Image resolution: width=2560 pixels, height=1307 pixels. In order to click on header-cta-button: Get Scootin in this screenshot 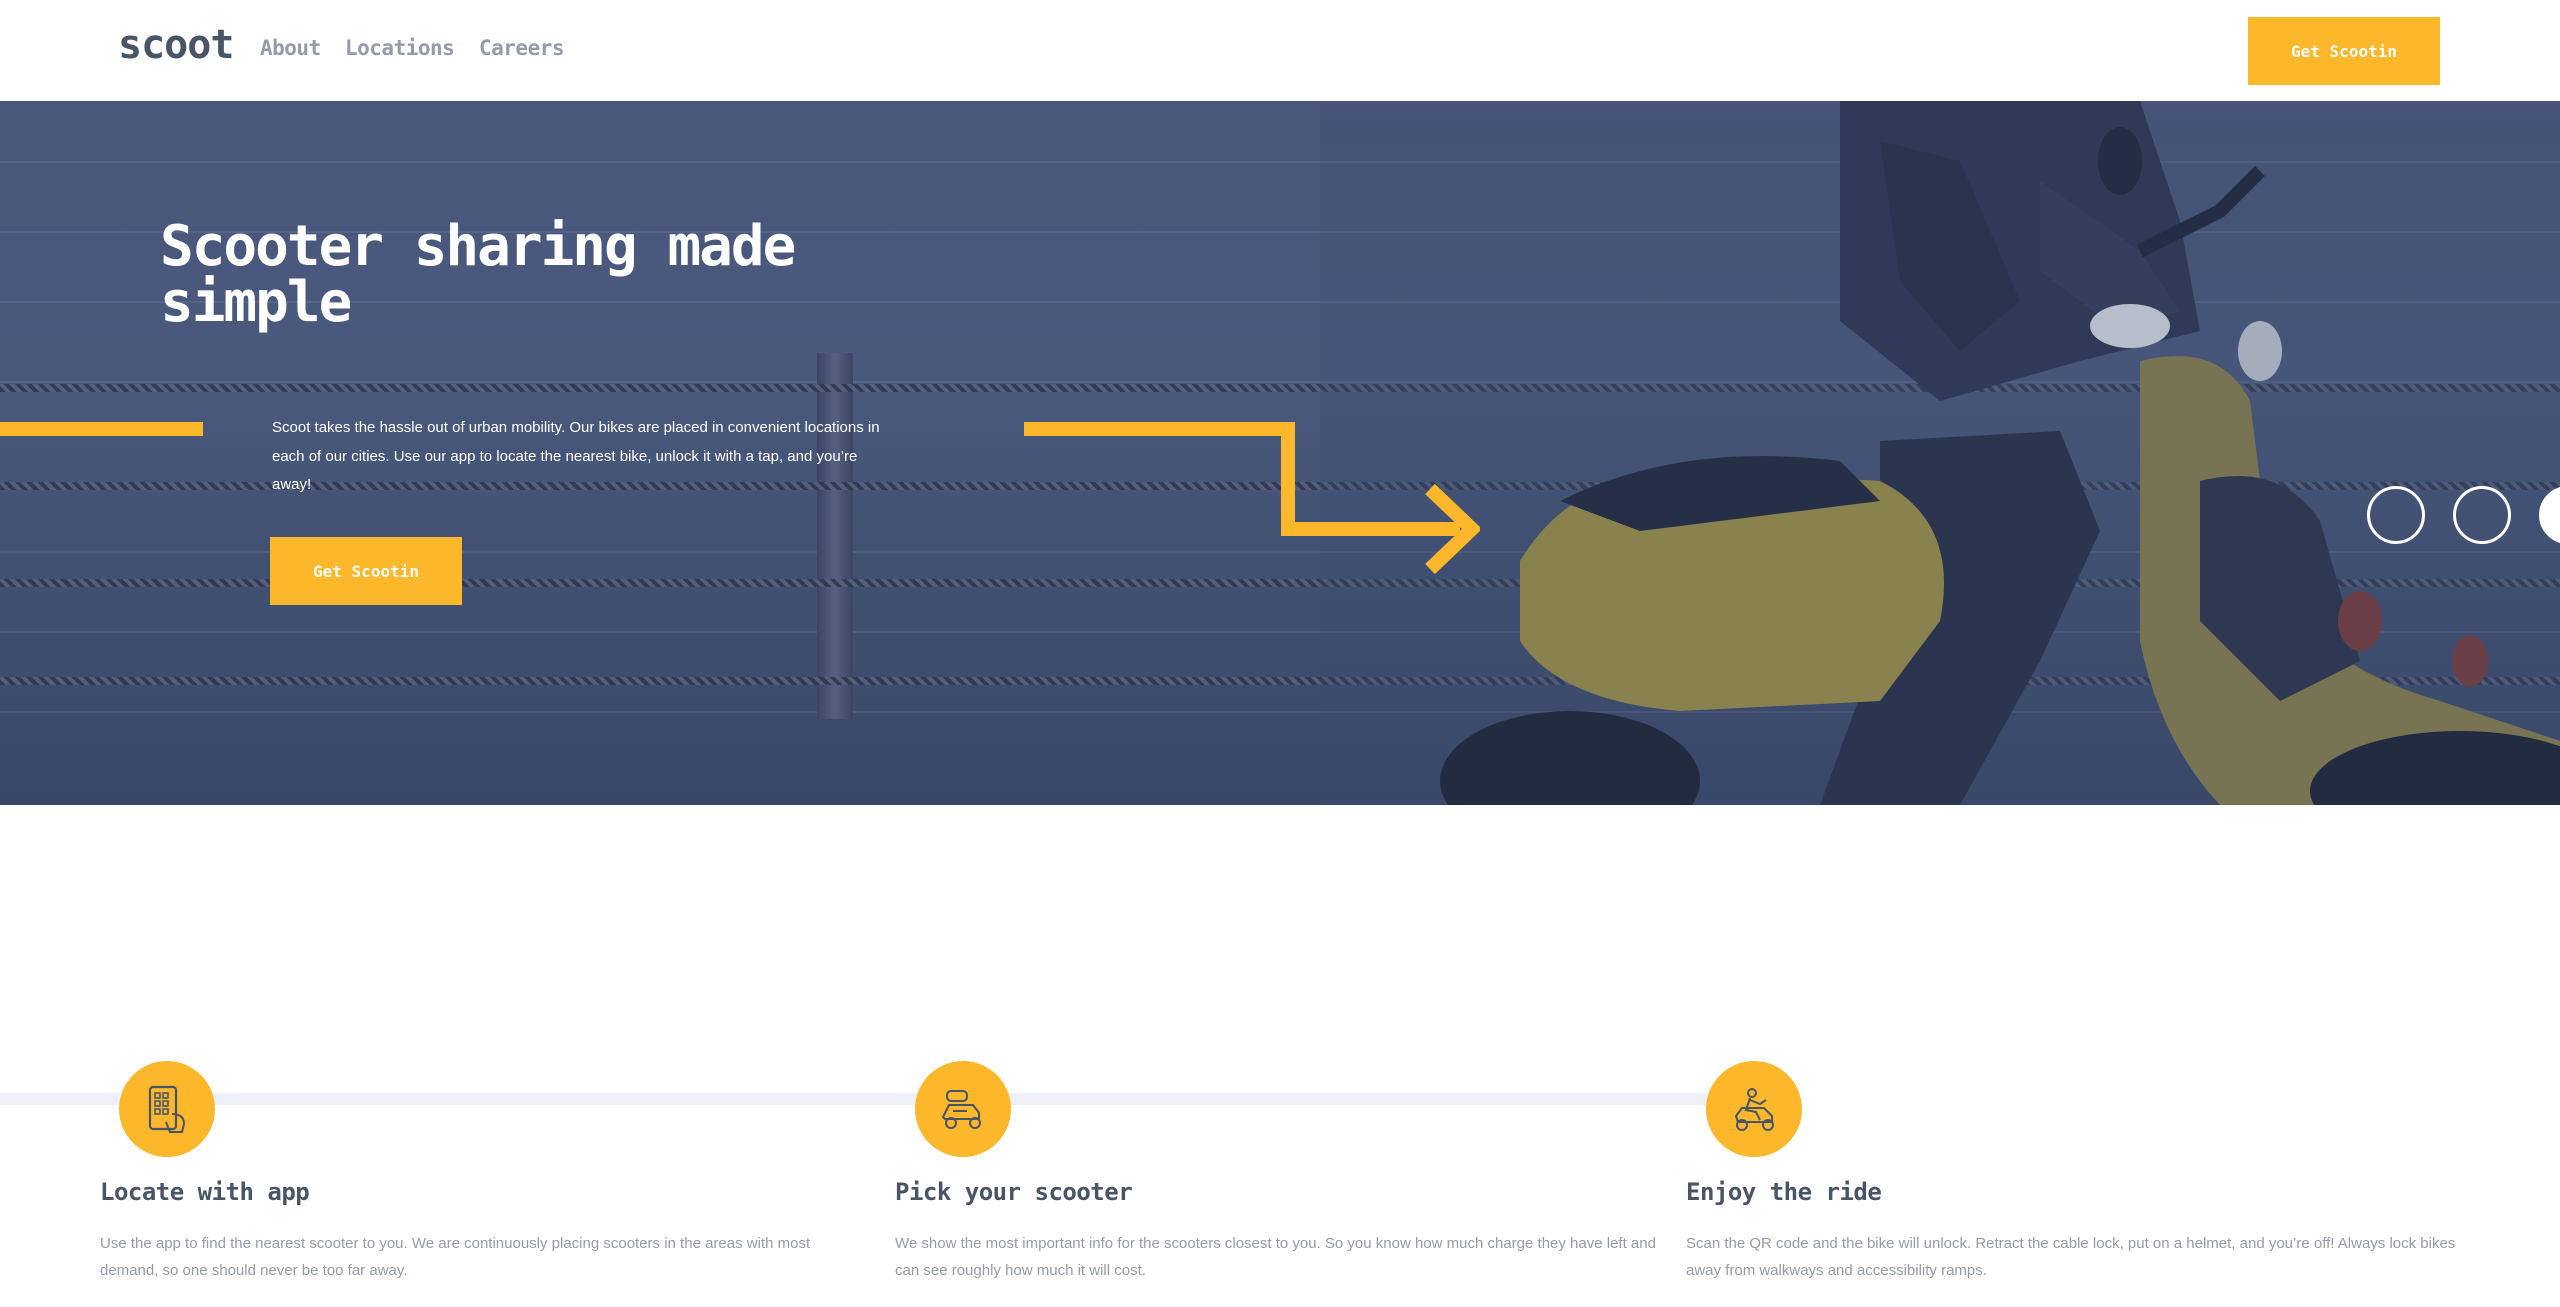, I will do `click(2344, 51)`.